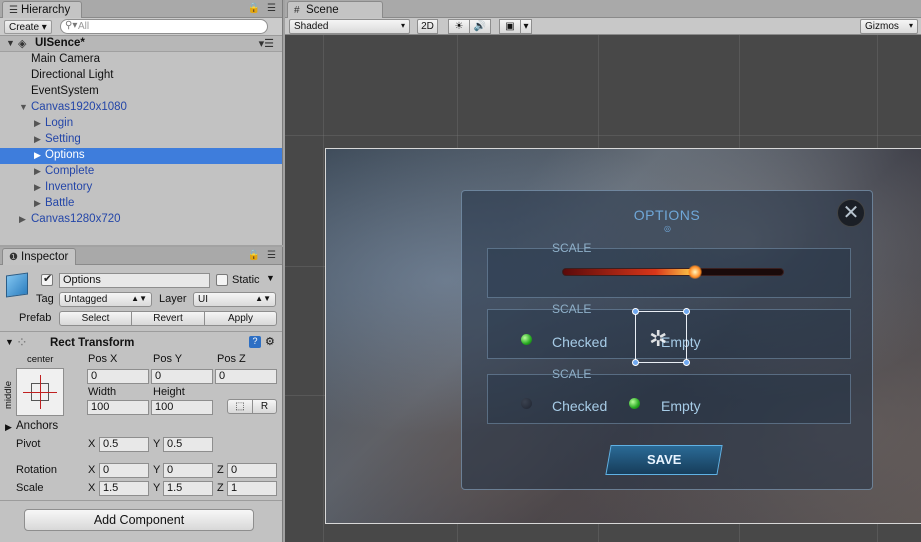 This screenshot has width=921, height=542. Describe the element at coordinates (42, 9) in the screenshot. I see `tab-hierarchy: ☰ Hierarchy` at that location.